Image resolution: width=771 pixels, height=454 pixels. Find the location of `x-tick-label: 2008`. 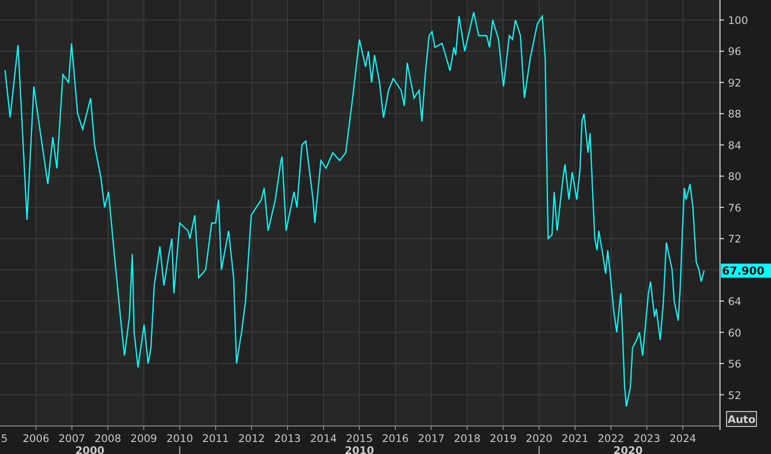

x-tick-label: 2008 is located at coordinates (108, 439).